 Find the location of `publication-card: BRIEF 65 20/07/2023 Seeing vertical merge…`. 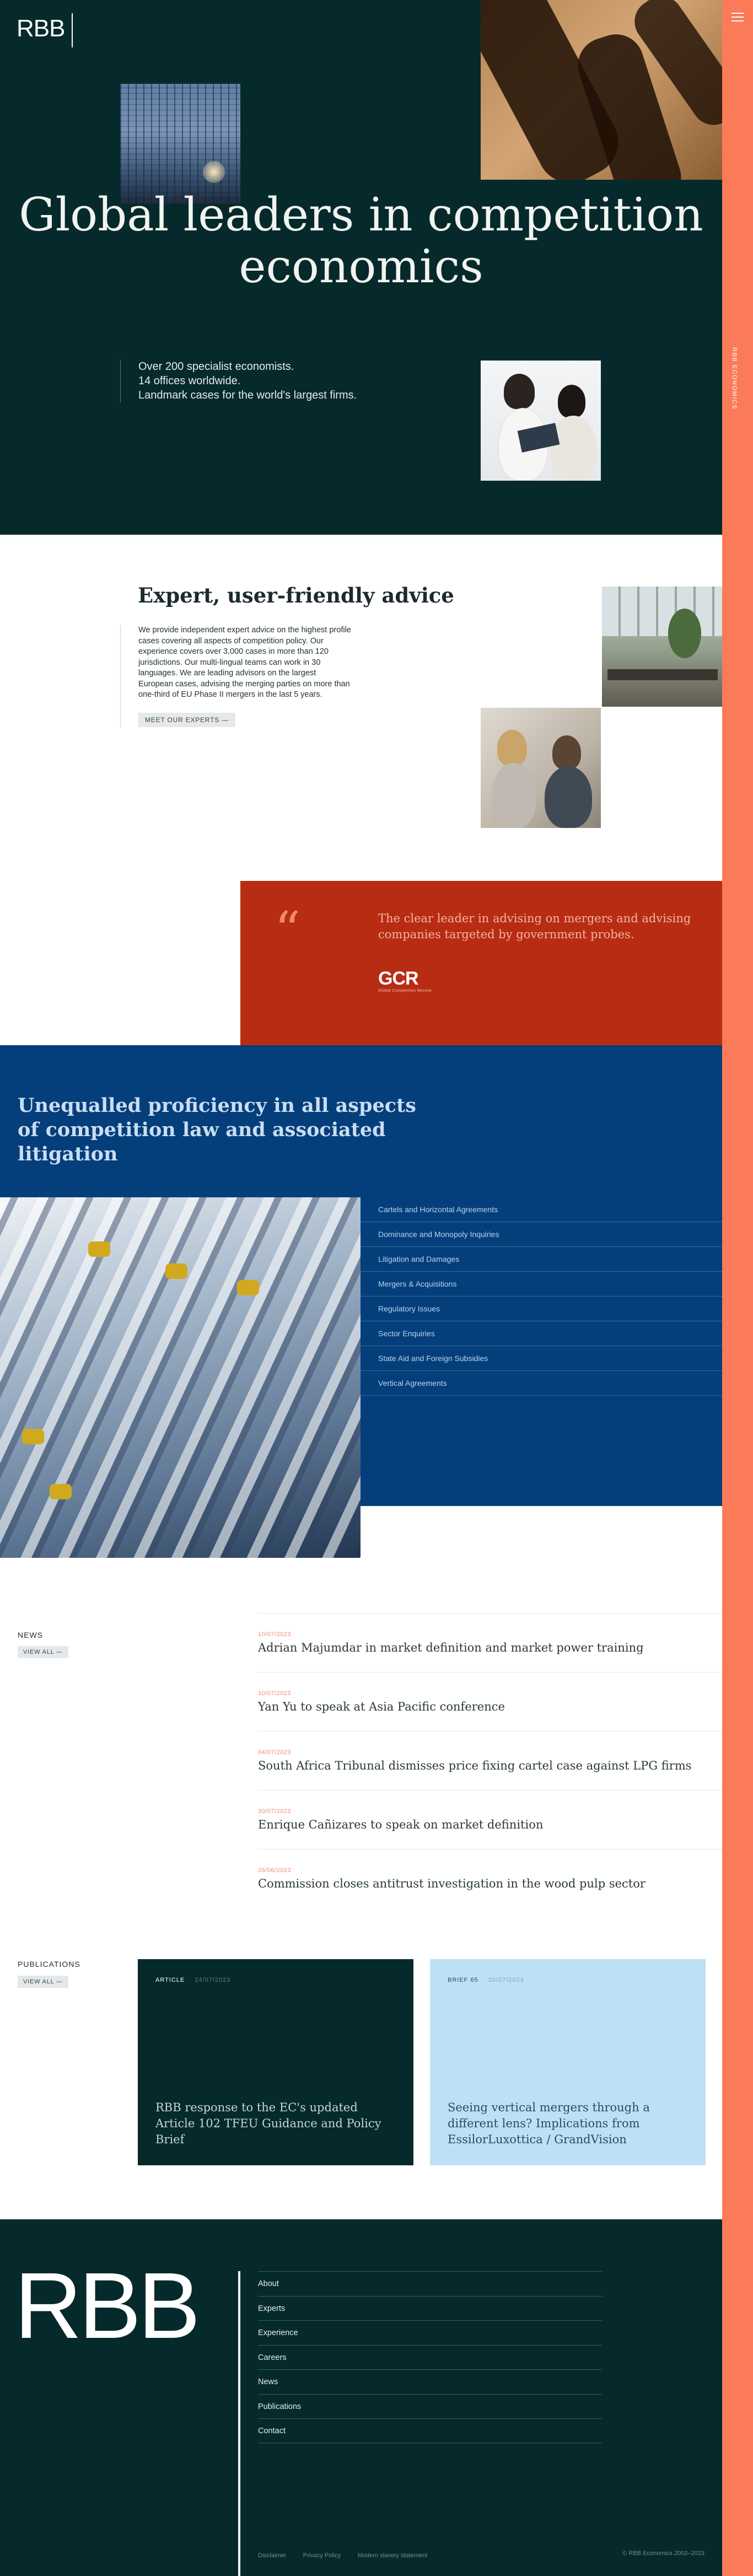

publication-card: BRIEF 65 20/07/2023 Seeing vertical merge… is located at coordinates (568, 2062).